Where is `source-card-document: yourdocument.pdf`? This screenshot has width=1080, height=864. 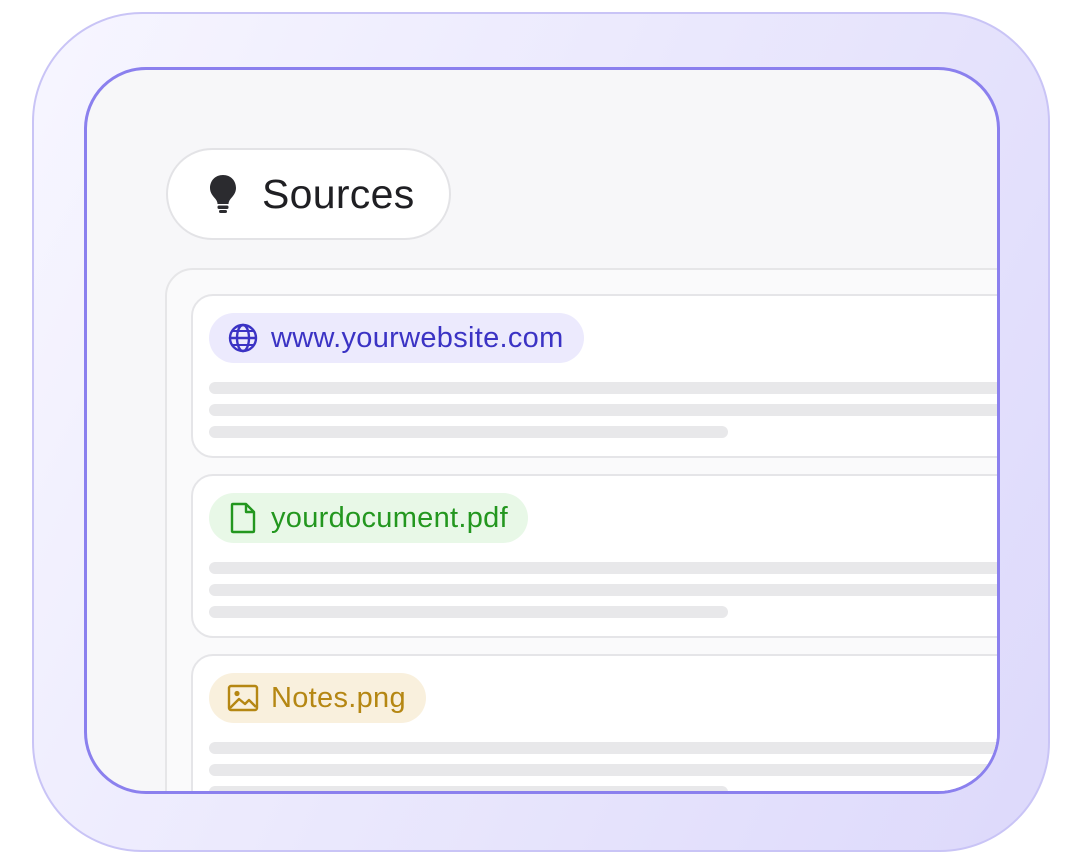
source-card-document: yourdocument.pdf is located at coordinates (594, 556).